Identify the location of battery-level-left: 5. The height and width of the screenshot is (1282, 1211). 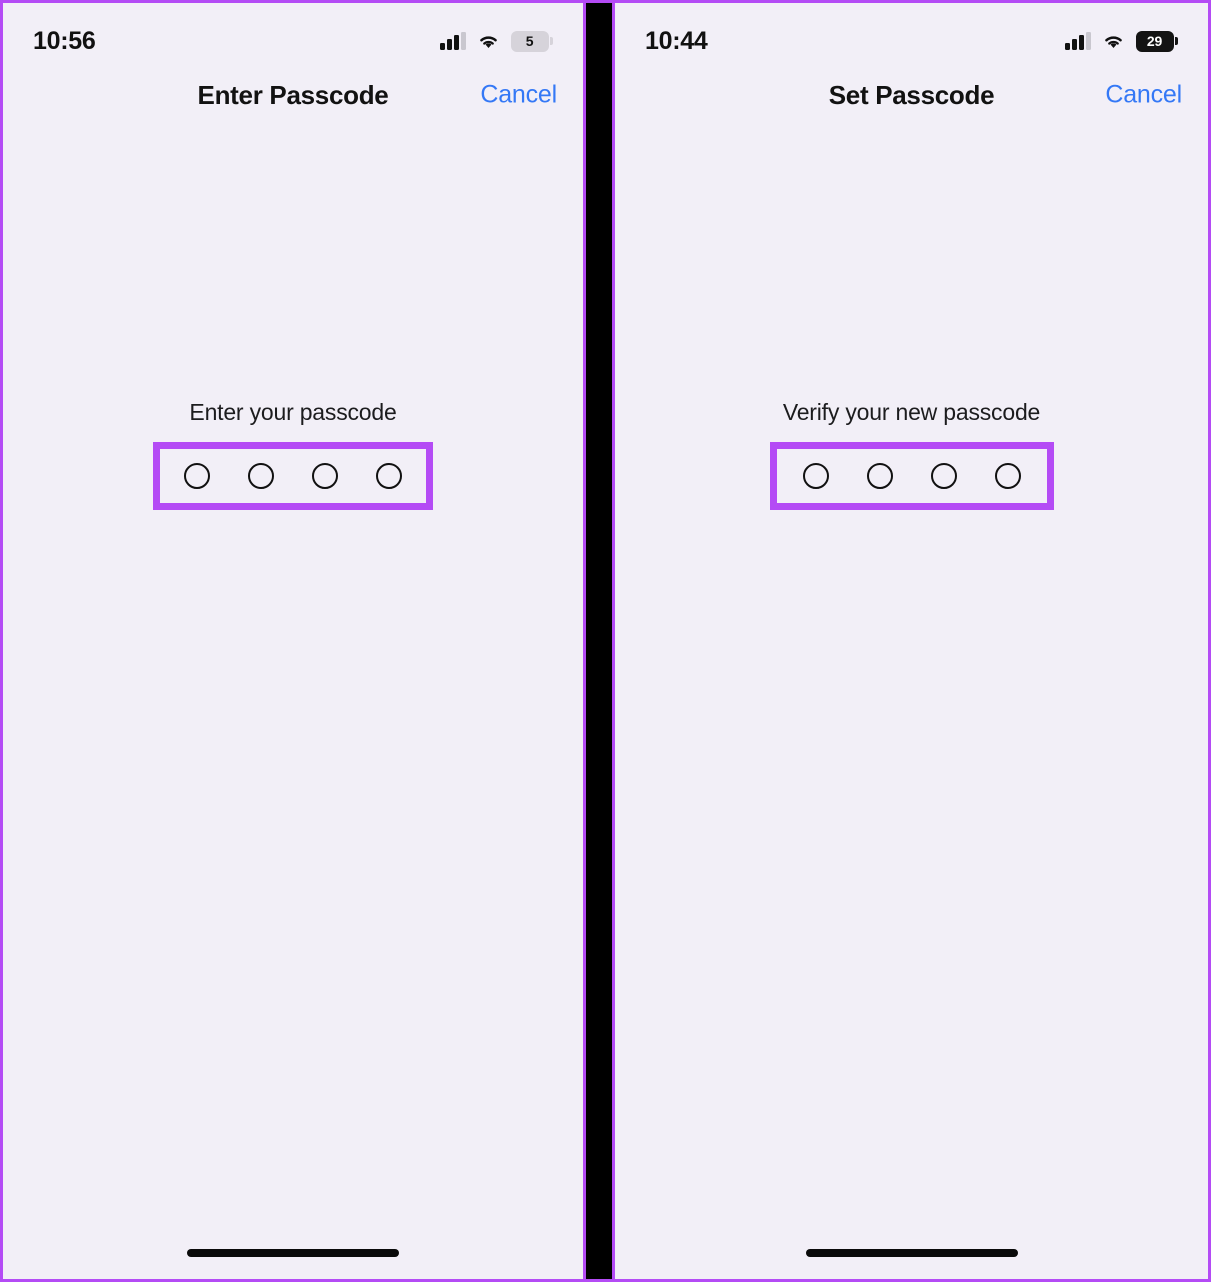
(529, 41).